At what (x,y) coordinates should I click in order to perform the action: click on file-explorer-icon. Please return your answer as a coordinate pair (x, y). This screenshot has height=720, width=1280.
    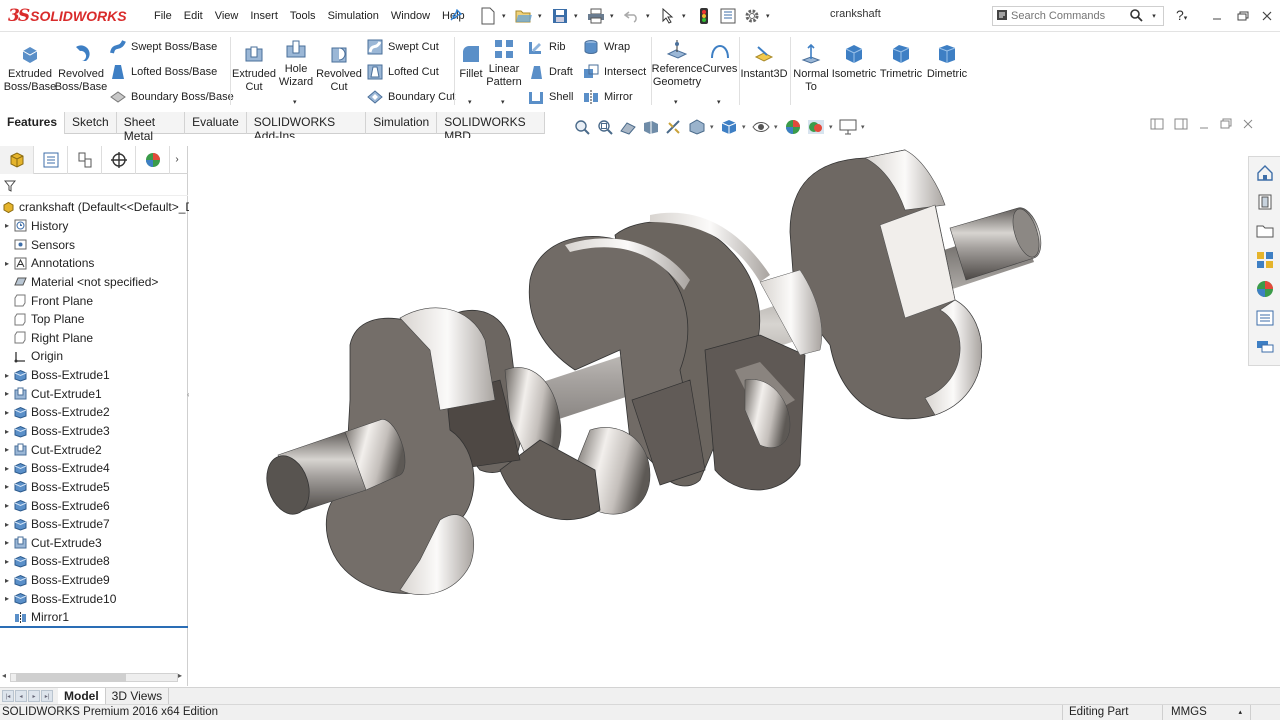
    Looking at the image, I should click on (1265, 231).